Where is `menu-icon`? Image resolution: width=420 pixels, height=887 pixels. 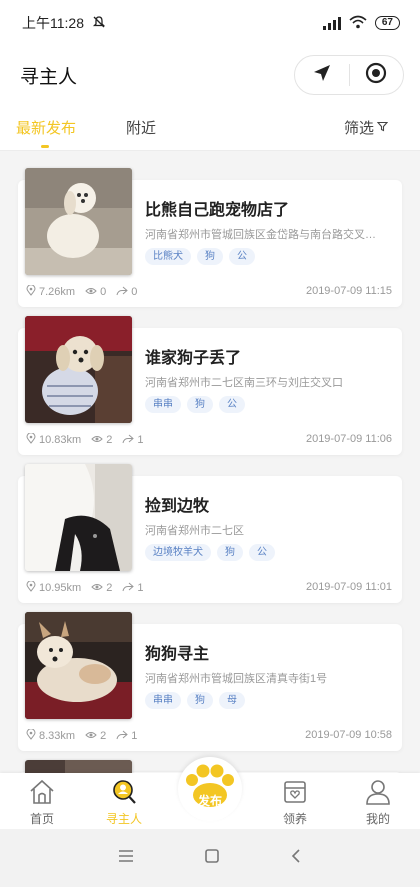
menu-icon is located at coordinates (126, 858).